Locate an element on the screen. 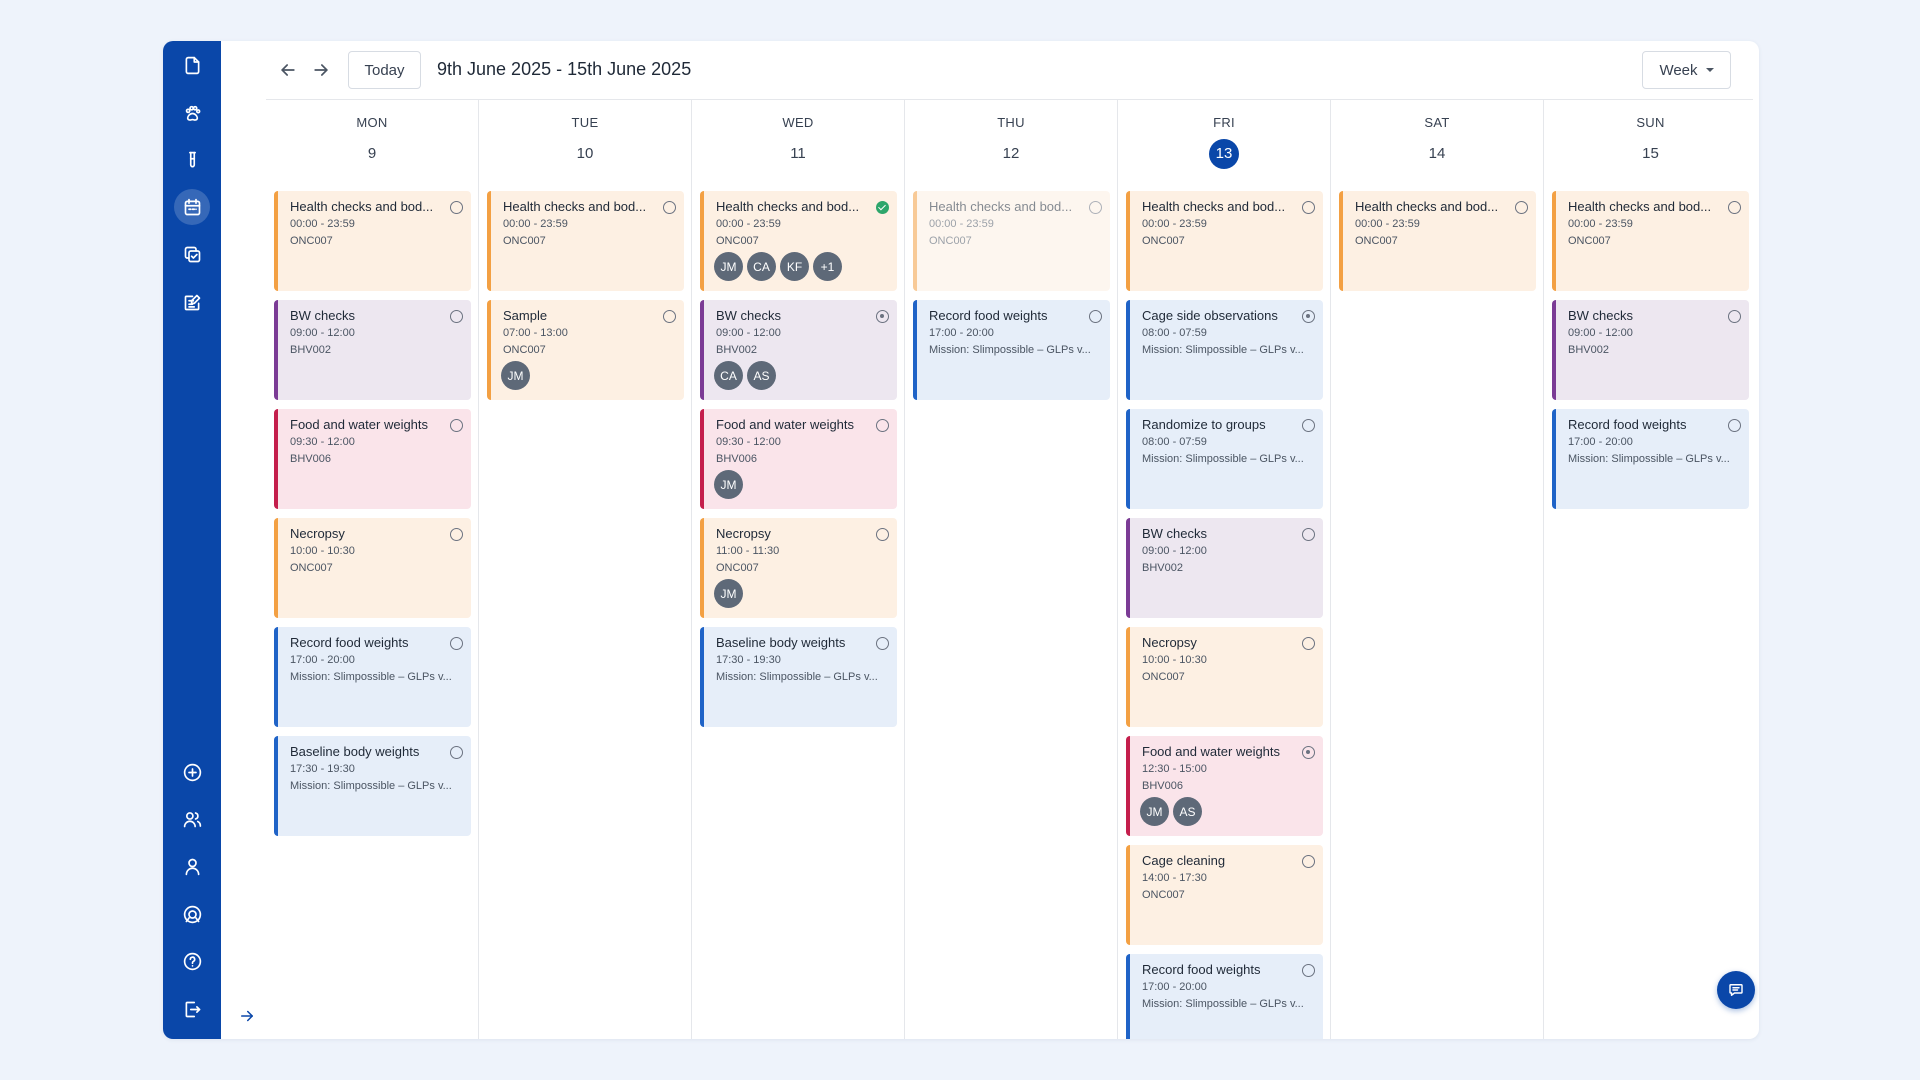  event-card: Cage cleaning 14:00 - 17:30 ONC007 is located at coordinates (1224, 895).